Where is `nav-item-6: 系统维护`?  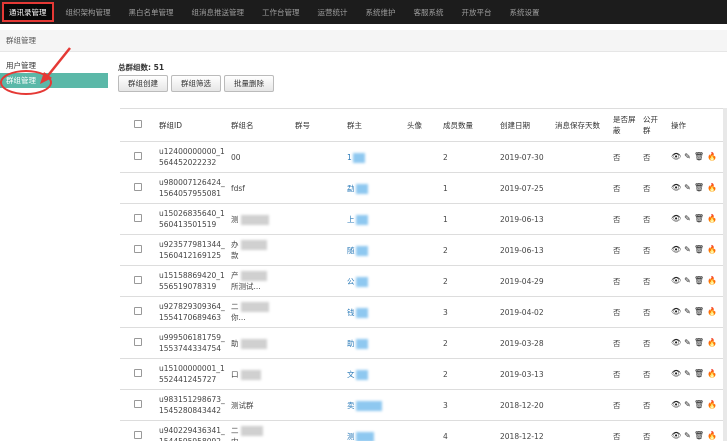 nav-item-6: 系统维护 is located at coordinates (381, 12).